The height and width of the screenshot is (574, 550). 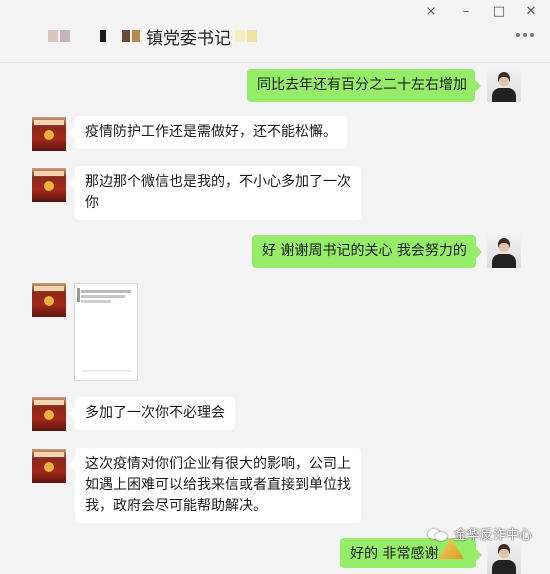 I want to click on message-text: 这次疫情对你们企业有很大的影响，公司上, so click(x=218, y=464).